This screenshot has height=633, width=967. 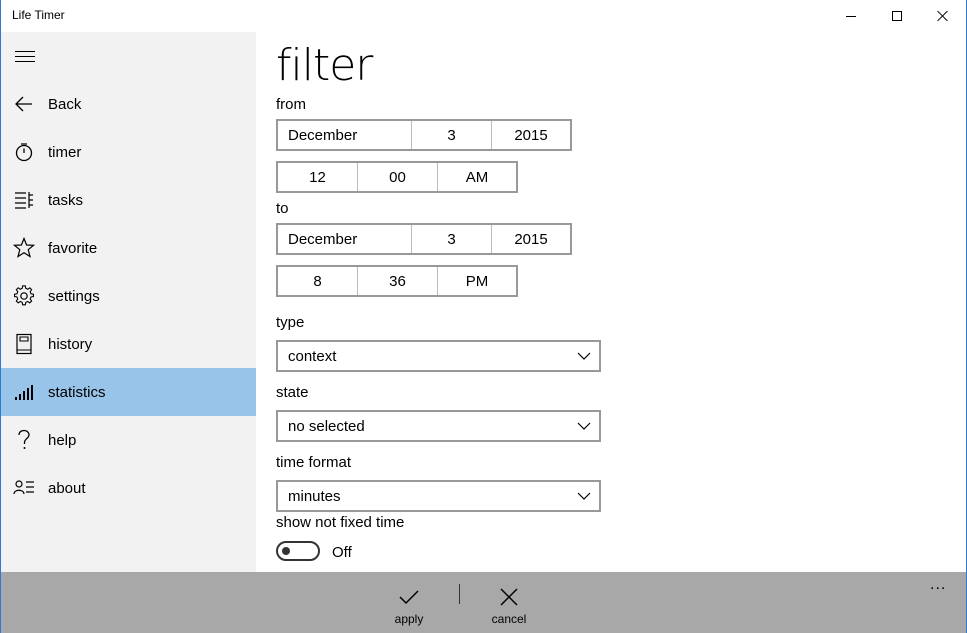 What do you see at coordinates (531, 135) in the screenshot?
I see `from-year: 2015` at bounding box center [531, 135].